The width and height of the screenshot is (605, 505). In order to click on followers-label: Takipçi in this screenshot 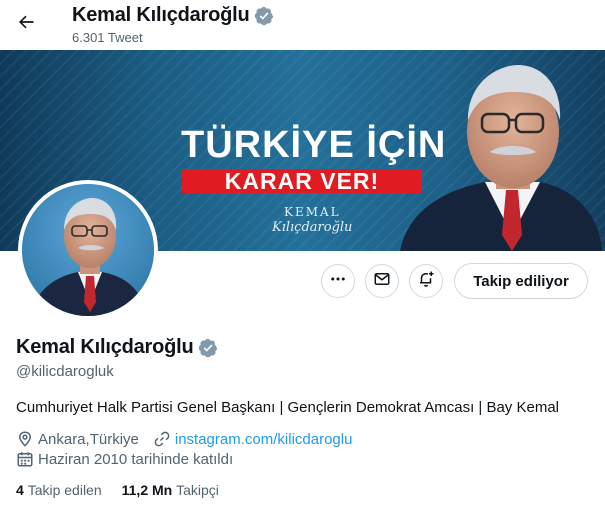, I will do `click(197, 490)`.